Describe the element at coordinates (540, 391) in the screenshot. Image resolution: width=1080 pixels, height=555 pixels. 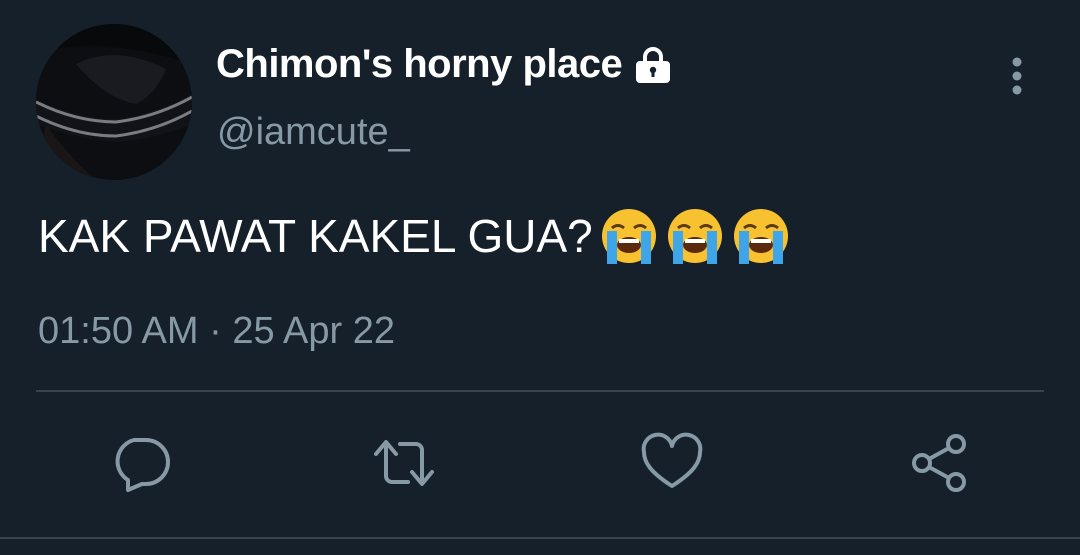
I see `divider` at that location.